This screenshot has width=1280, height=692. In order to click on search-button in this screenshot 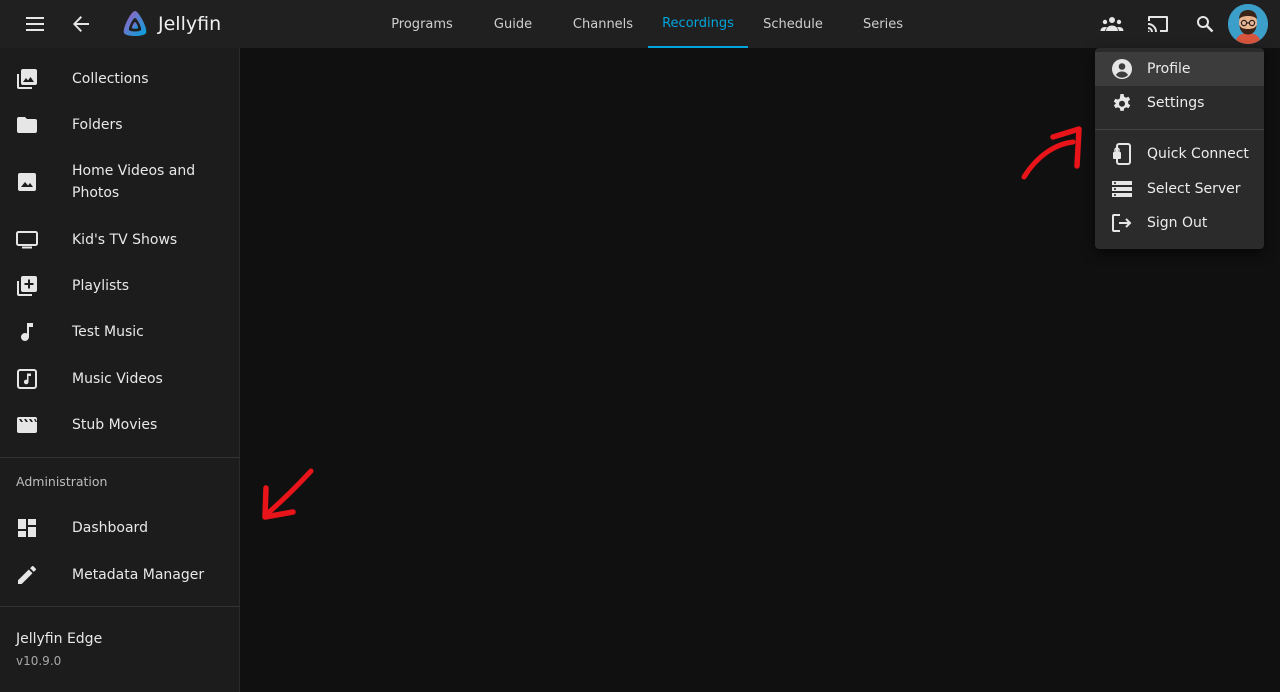, I will do `click(1205, 24)`.